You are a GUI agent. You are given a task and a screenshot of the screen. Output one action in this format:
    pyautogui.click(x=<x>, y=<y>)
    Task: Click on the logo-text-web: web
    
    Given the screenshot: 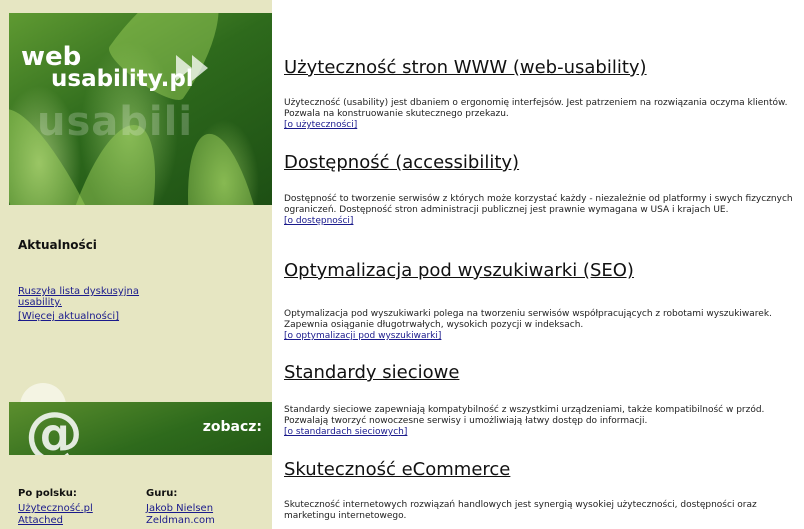 What is the action you would take?
    pyautogui.click(x=51, y=57)
    